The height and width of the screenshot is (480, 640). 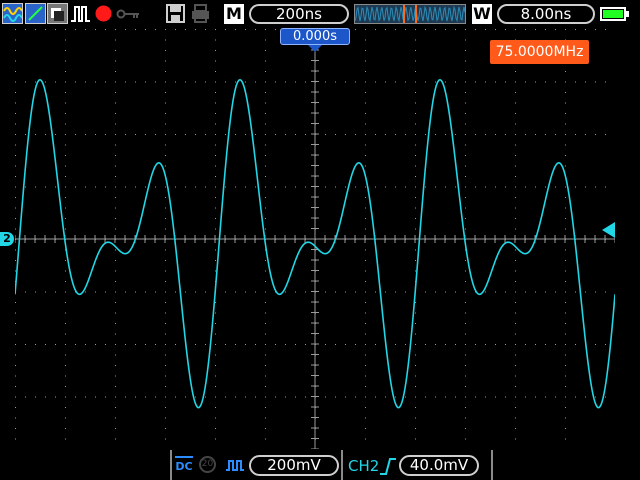 I want to click on bw-limit-icon: 20, so click(x=207, y=464).